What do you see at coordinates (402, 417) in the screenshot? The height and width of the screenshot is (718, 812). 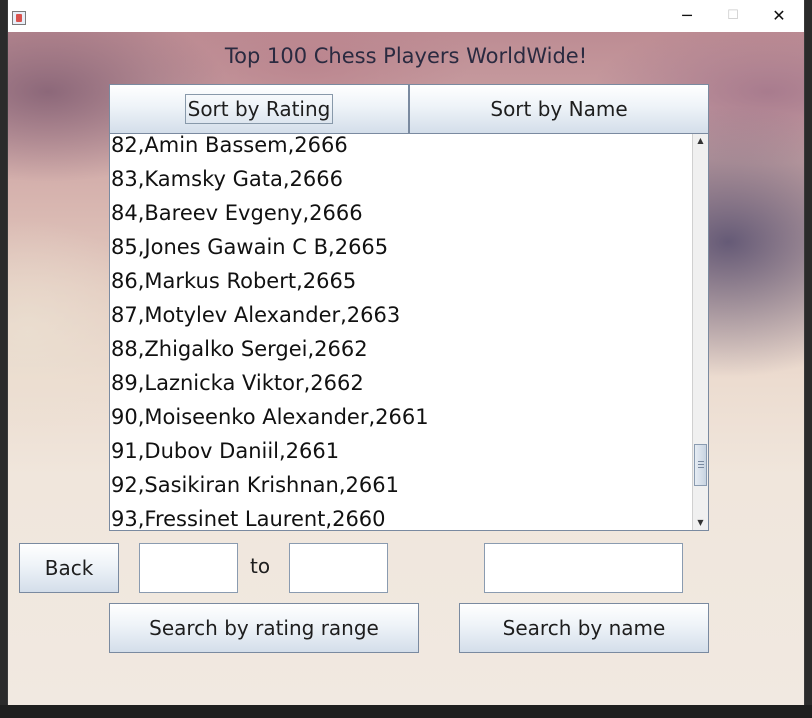 I see `list-item: 90,Moiseenko Alexander,2661` at bounding box center [402, 417].